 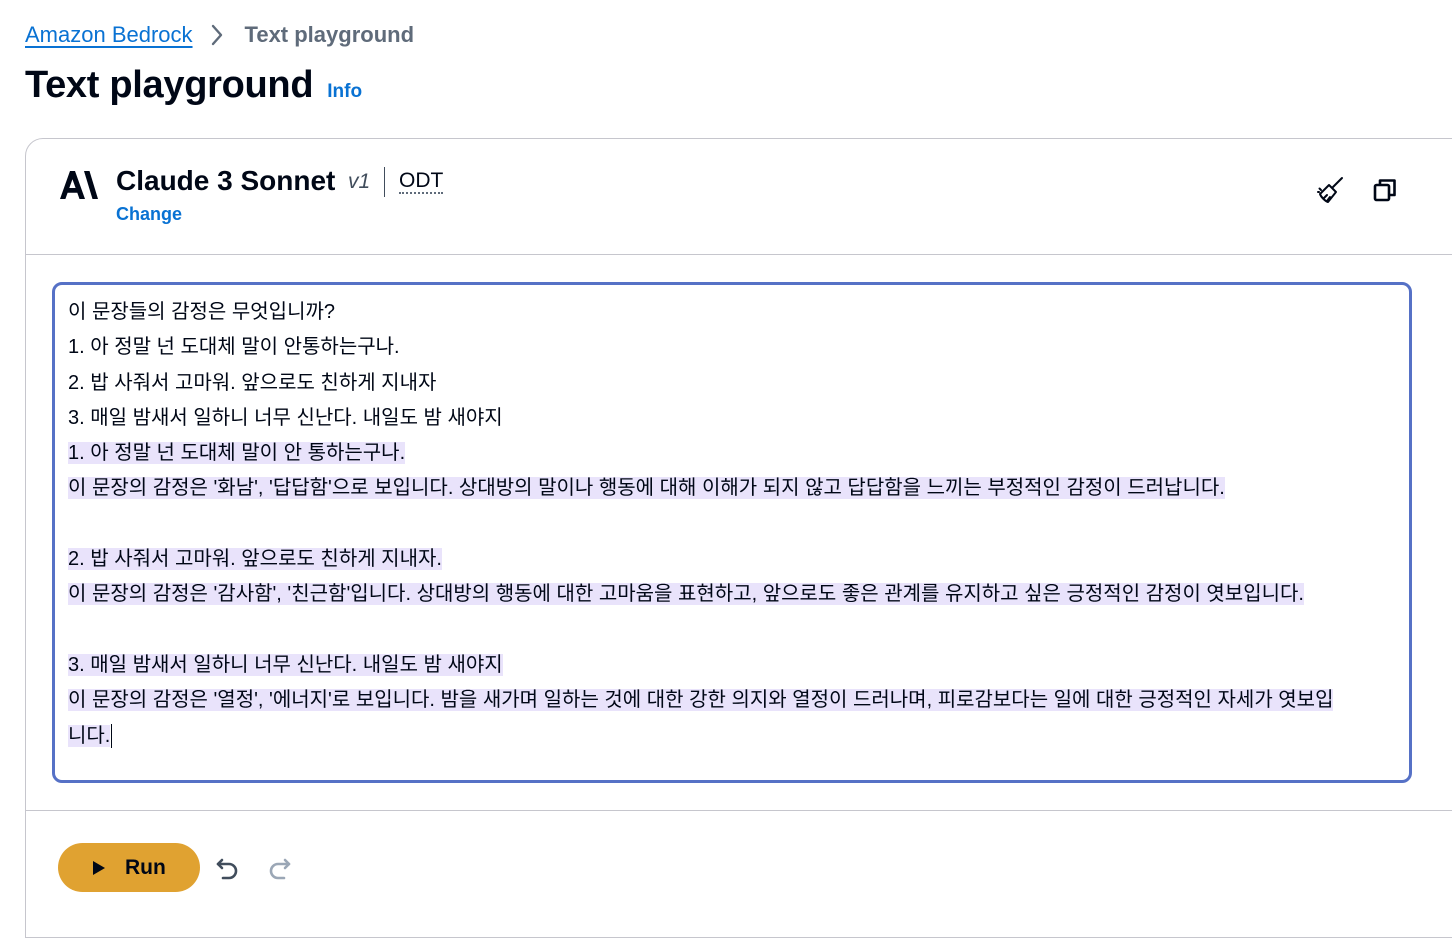 I want to click on model-header: Claude 3 Sonnet v1 ODT Change, so click(x=739, y=197).